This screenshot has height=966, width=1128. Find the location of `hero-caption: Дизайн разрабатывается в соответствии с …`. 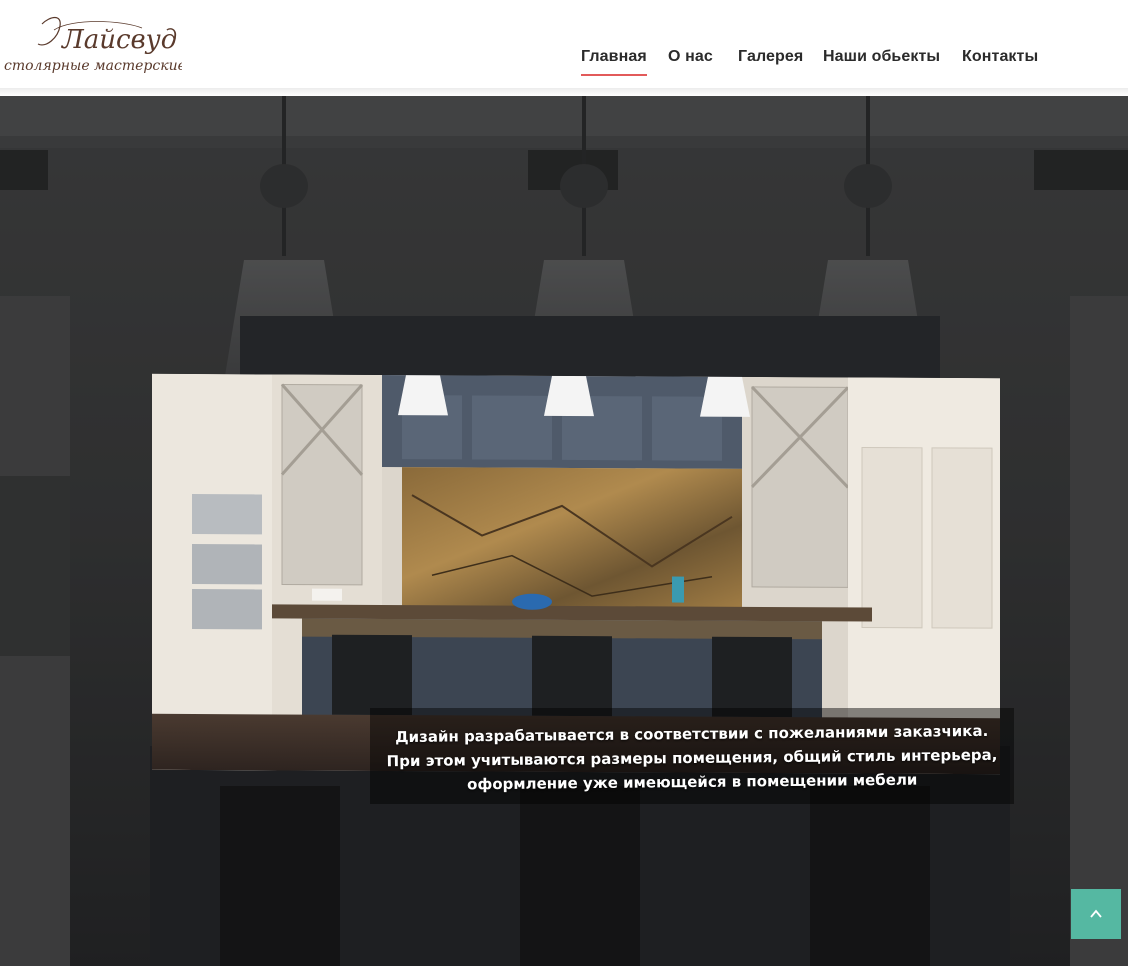

hero-caption: Дизайн разрабатывается в соответствии с … is located at coordinates (692, 758).